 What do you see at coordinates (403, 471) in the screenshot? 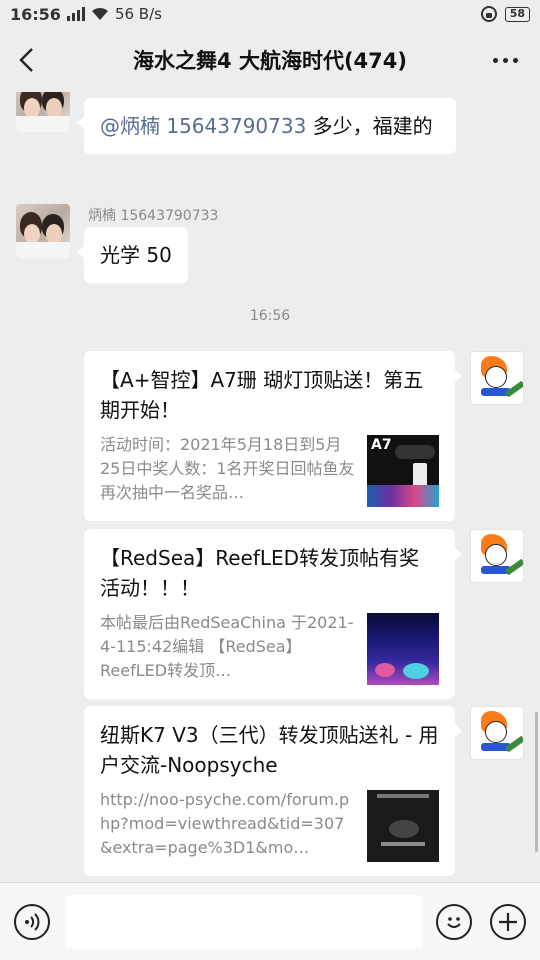
I see `card-thumbnail: A7` at bounding box center [403, 471].